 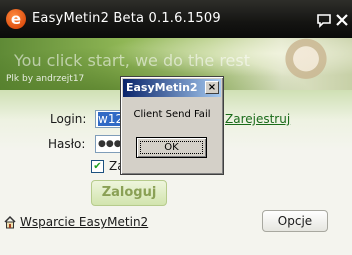 What do you see at coordinates (45, 79) in the screenshot?
I see `banner-credit: Plk by andrzejt17` at bounding box center [45, 79].